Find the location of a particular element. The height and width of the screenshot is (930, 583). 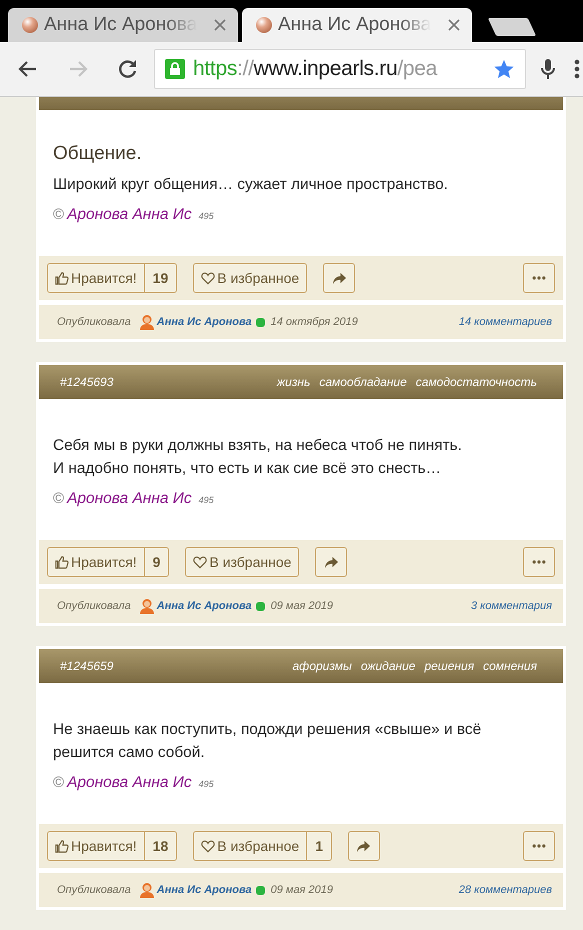

post-title: Общение. is located at coordinates (98, 154).